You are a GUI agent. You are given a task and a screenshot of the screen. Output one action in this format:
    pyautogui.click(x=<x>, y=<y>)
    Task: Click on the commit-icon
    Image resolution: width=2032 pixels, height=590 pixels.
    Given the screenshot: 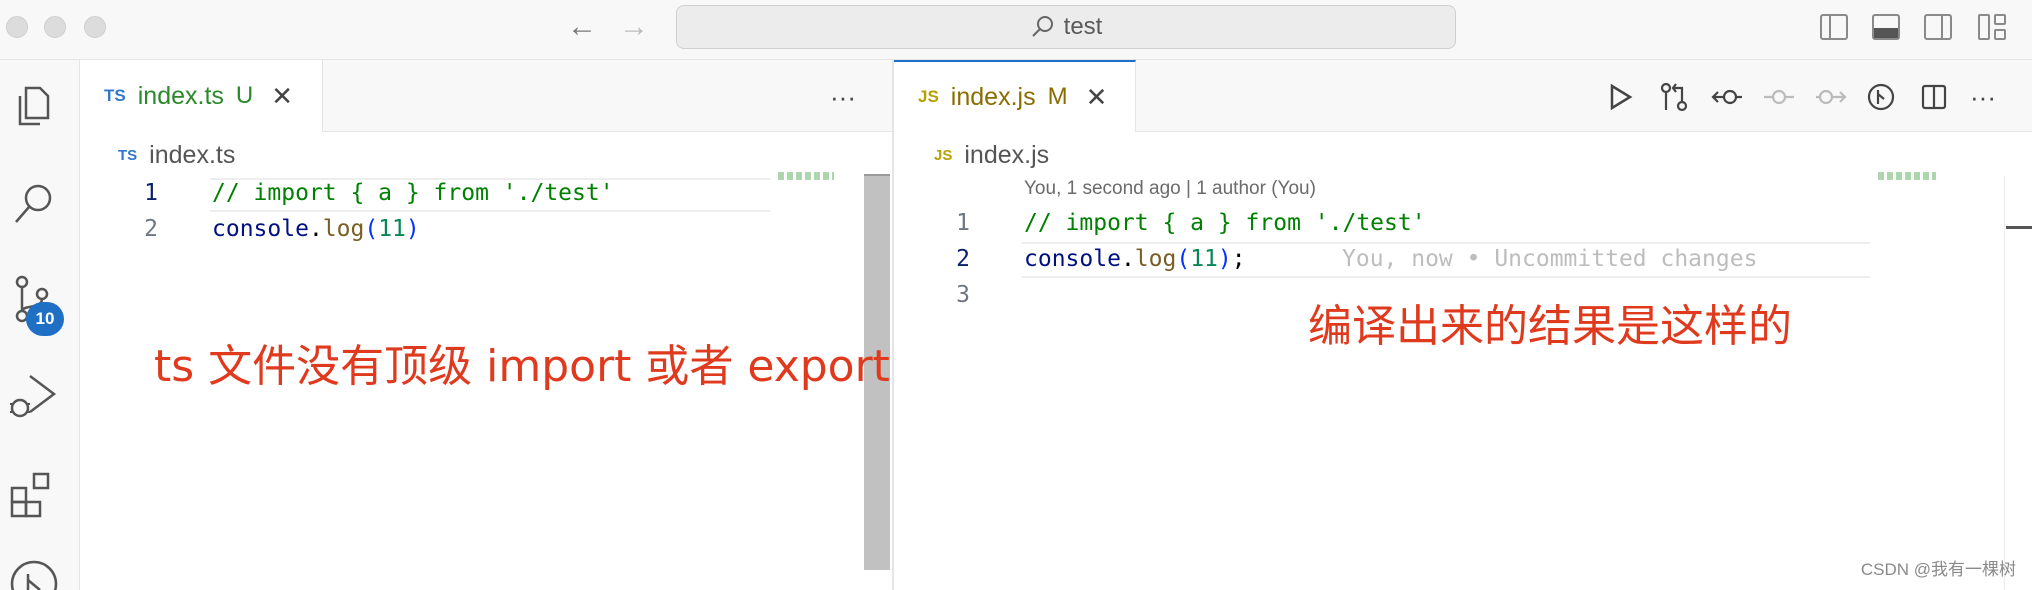 What is the action you would take?
    pyautogui.click(x=1779, y=97)
    